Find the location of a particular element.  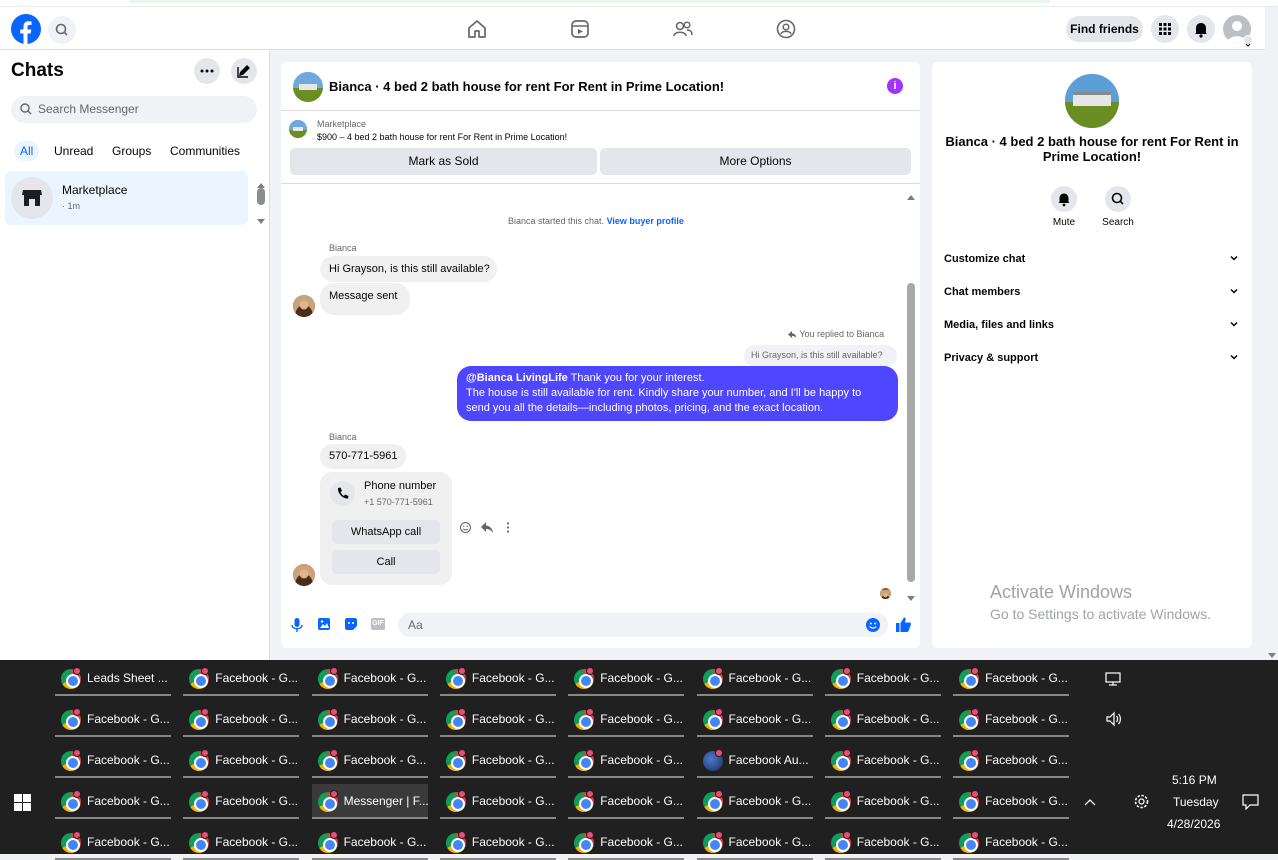

action-center-icon is located at coordinates (1250, 804).